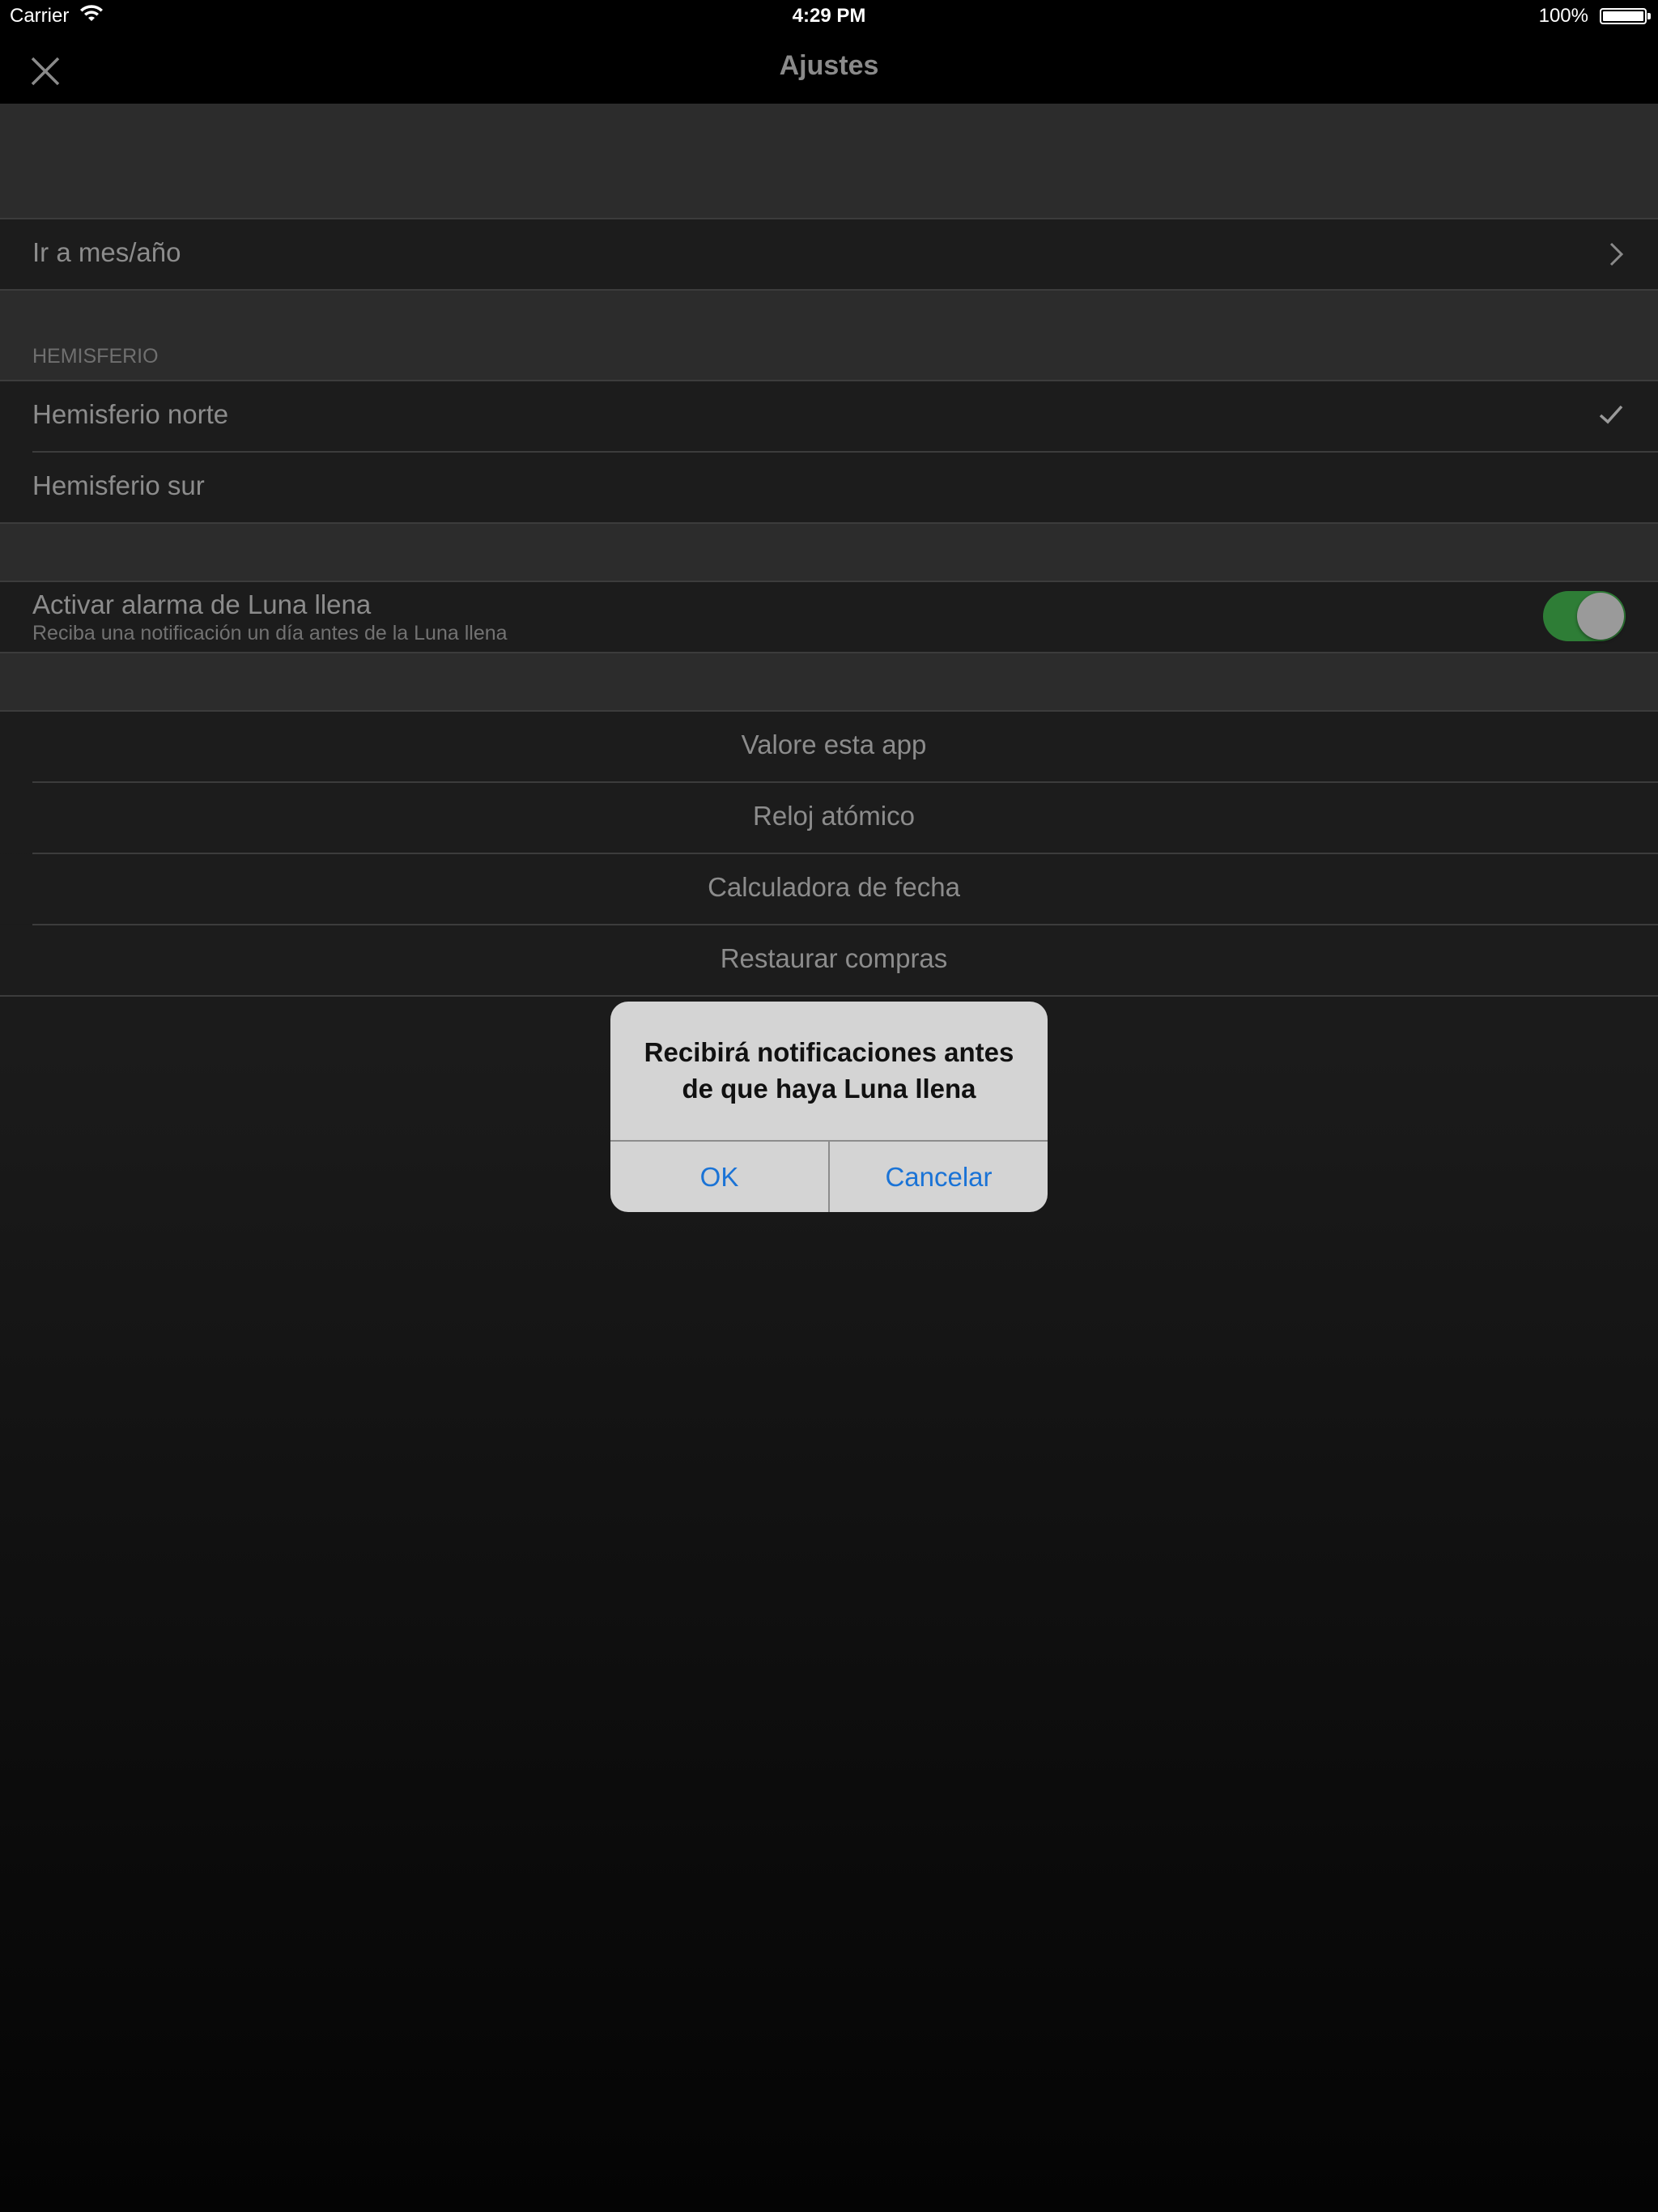 The height and width of the screenshot is (2212, 1658). Describe the element at coordinates (834, 745) in the screenshot. I see `rate-app-label: Valore esta app` at that location.